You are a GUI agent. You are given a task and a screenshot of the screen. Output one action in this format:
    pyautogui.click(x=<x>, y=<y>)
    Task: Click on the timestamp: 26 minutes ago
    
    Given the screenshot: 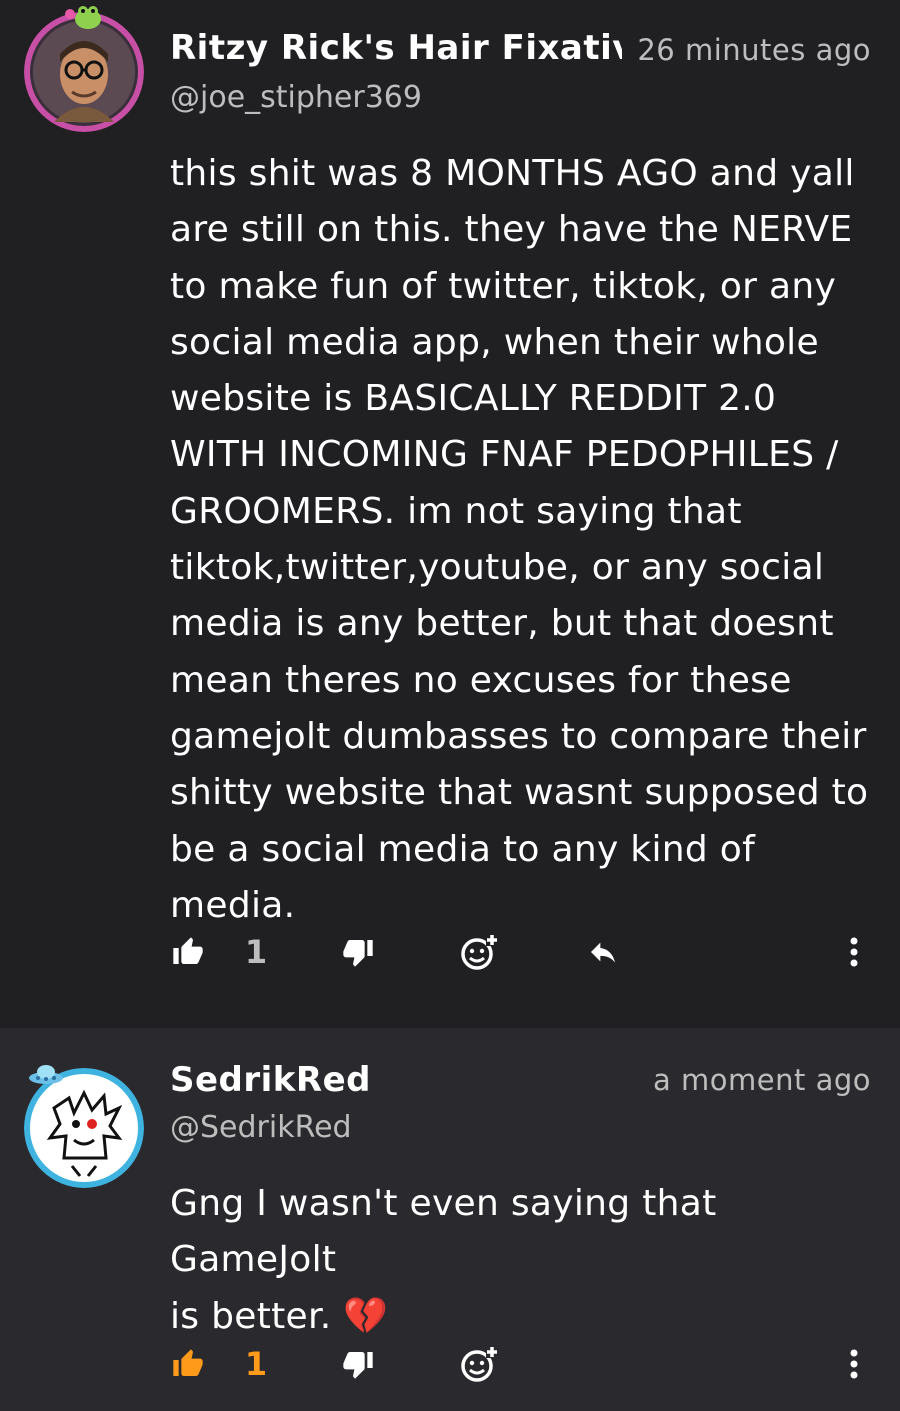 What is the action you would take?
    pyautogui.click(x=754, y=50)
    